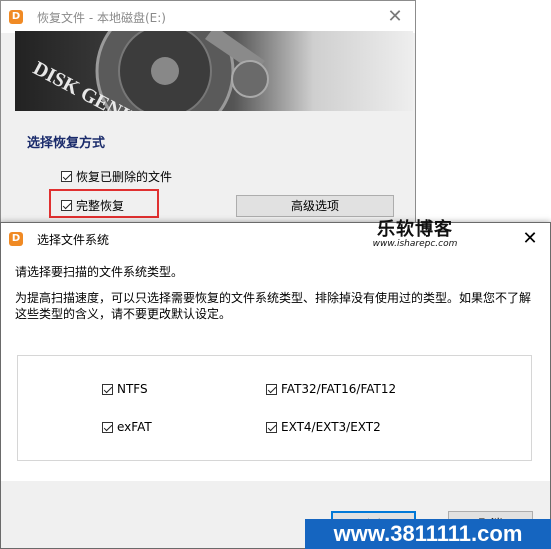 This screenshot has height=549, width=551. I want to click on advanced-options-button: 高级选项, so click(315, 206).